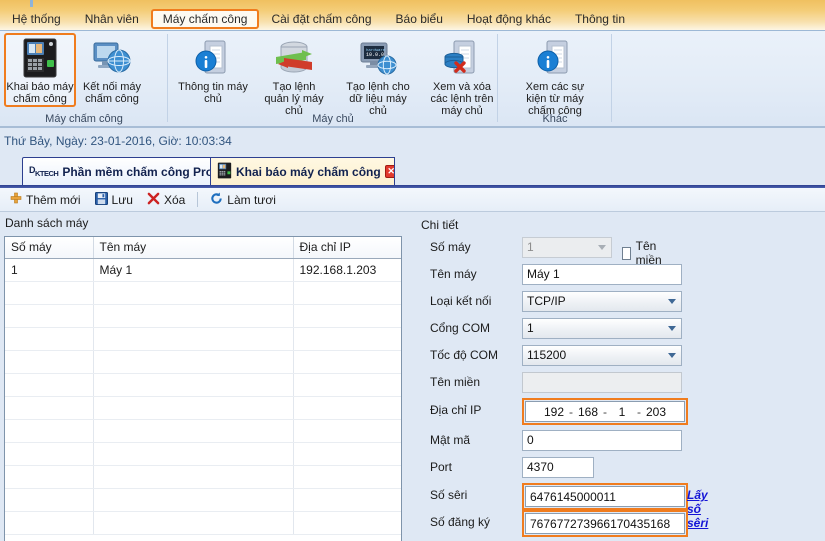  Describe the element at coordinates (378, 58) in the screenshot. I see `server-network-icon: hardware 10.0.0.1` at that location.